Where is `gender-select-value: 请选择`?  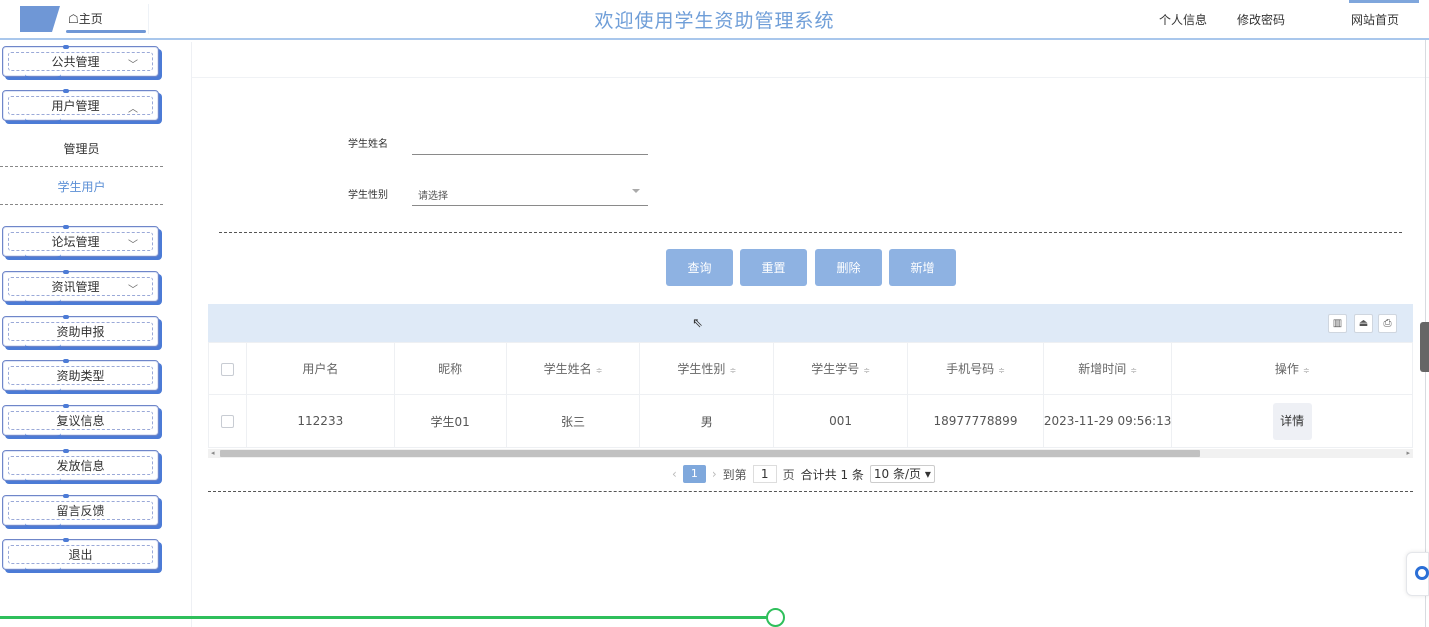
gender-select-value: 请选择 is located at coordinates (433, 196).